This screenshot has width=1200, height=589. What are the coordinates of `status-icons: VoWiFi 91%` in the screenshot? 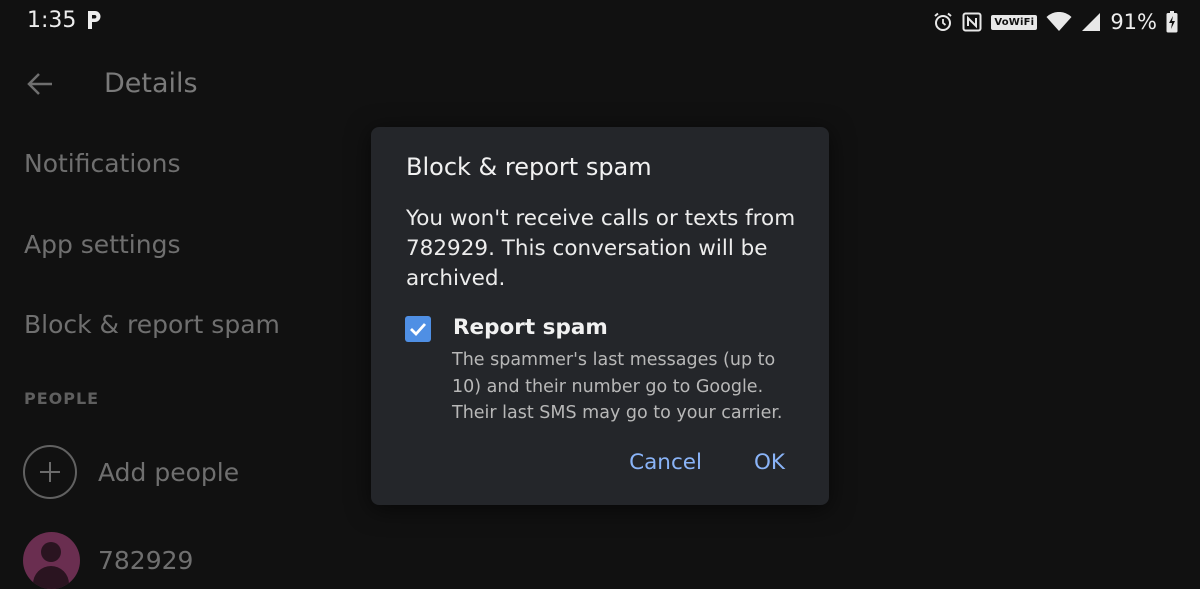 It's located at (1055, 22).